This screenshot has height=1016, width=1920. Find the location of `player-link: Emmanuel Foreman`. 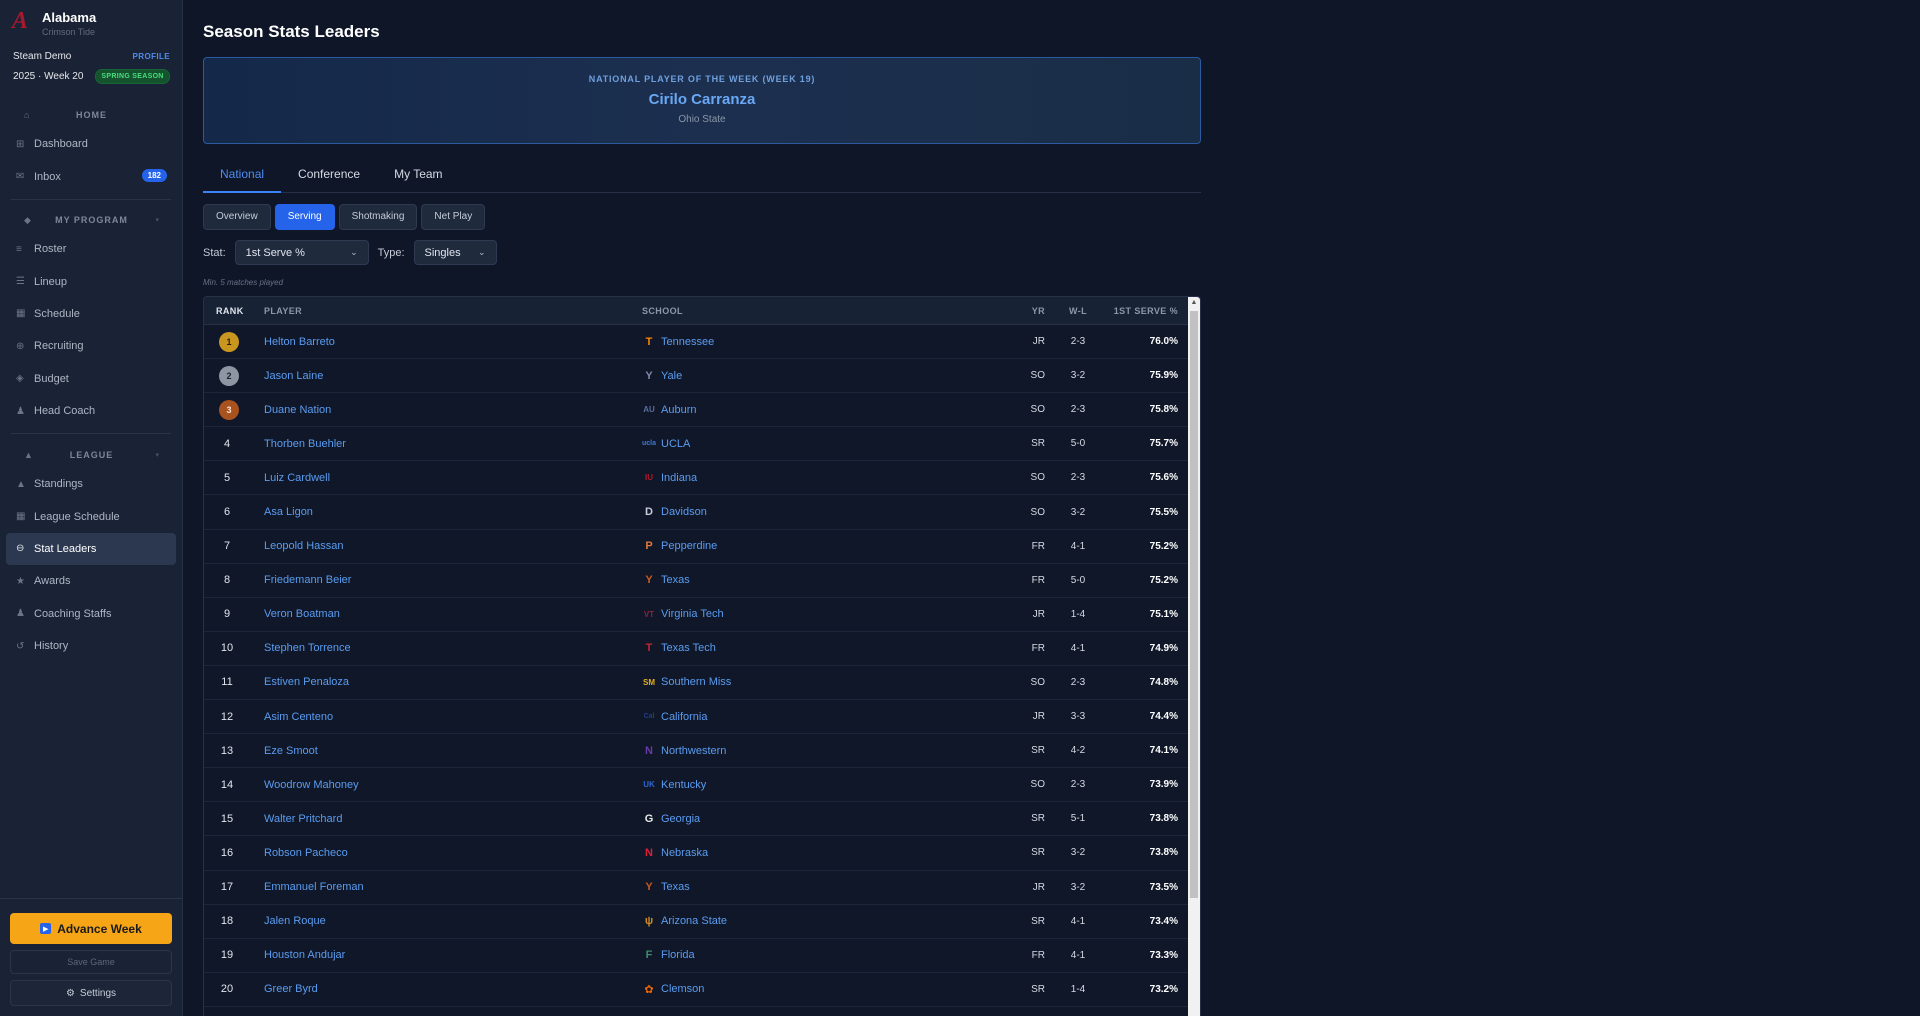

player-link: Emmanuel Foreman is located at coordinates (453, 887).